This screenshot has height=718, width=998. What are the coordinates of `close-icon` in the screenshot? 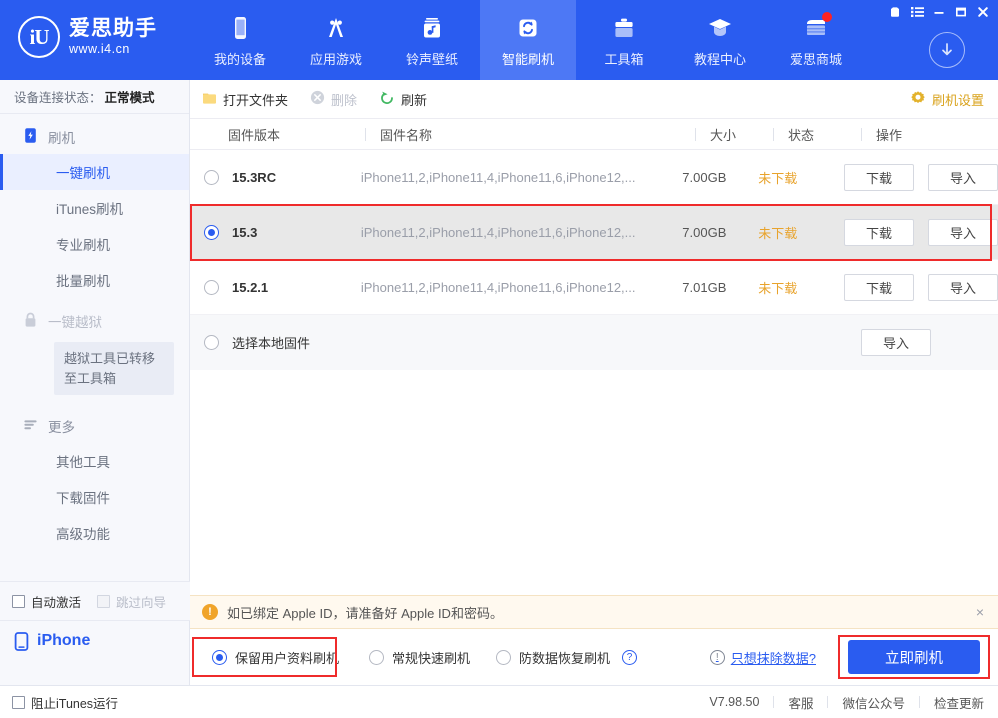 It's located at (983, 11).